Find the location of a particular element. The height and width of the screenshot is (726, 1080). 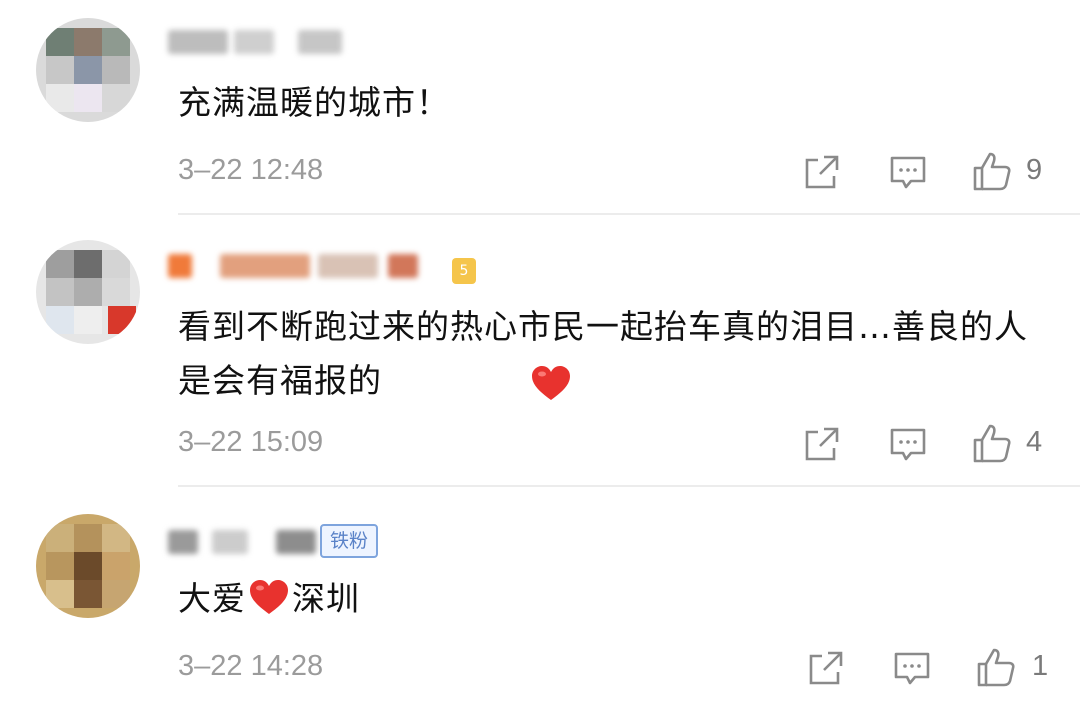

vip-level-icon: 5 is located at coordinates (464, 271).